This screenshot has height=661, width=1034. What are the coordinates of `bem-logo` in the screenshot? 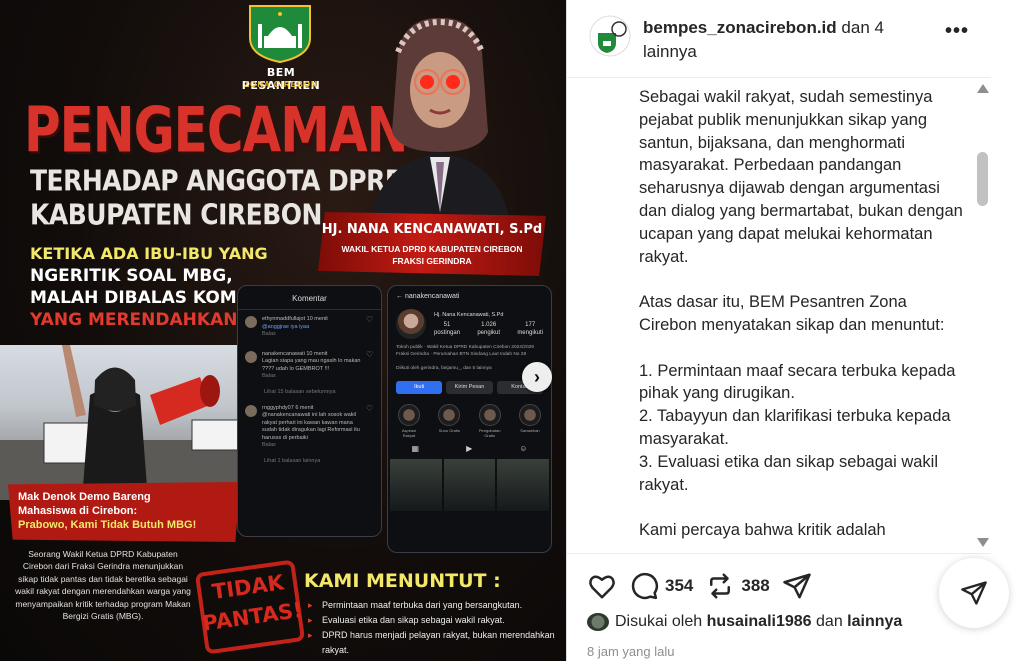 It's located at (280, 34).